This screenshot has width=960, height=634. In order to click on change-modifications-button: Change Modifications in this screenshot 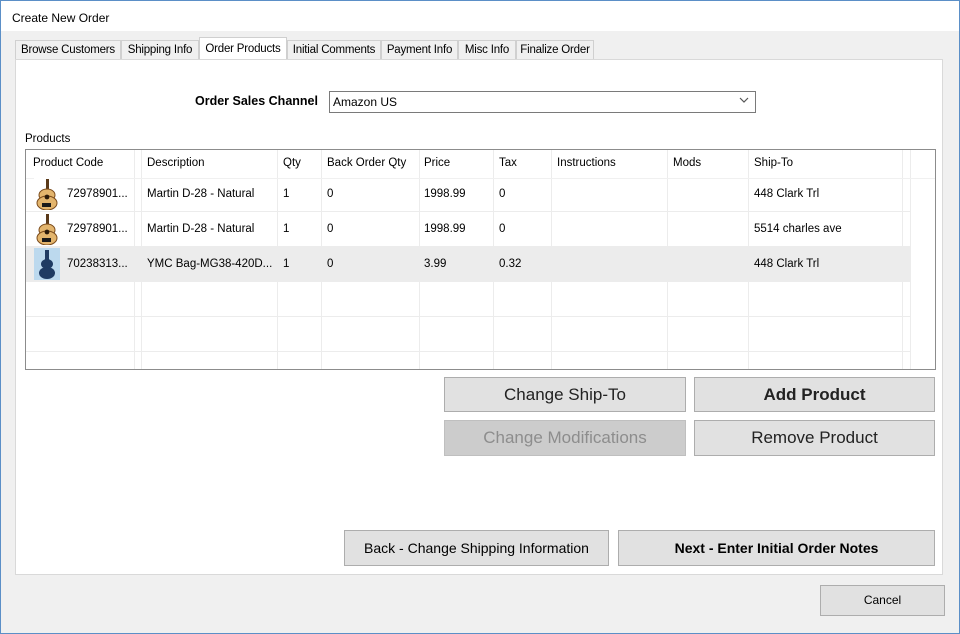, I will do `click(565, 438)`.